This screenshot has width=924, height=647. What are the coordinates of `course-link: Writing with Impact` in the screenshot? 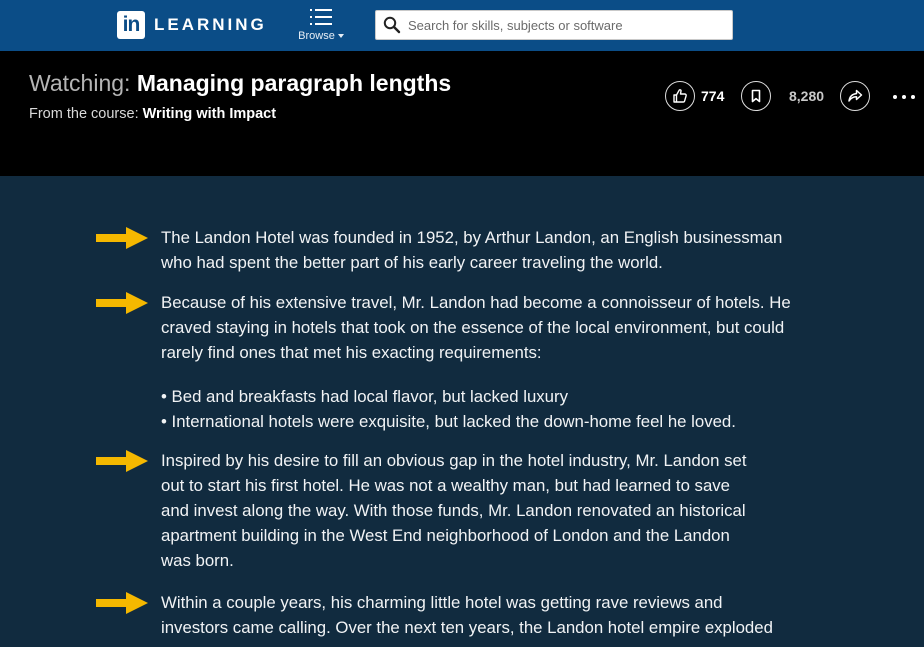 It's located at (209, 114).